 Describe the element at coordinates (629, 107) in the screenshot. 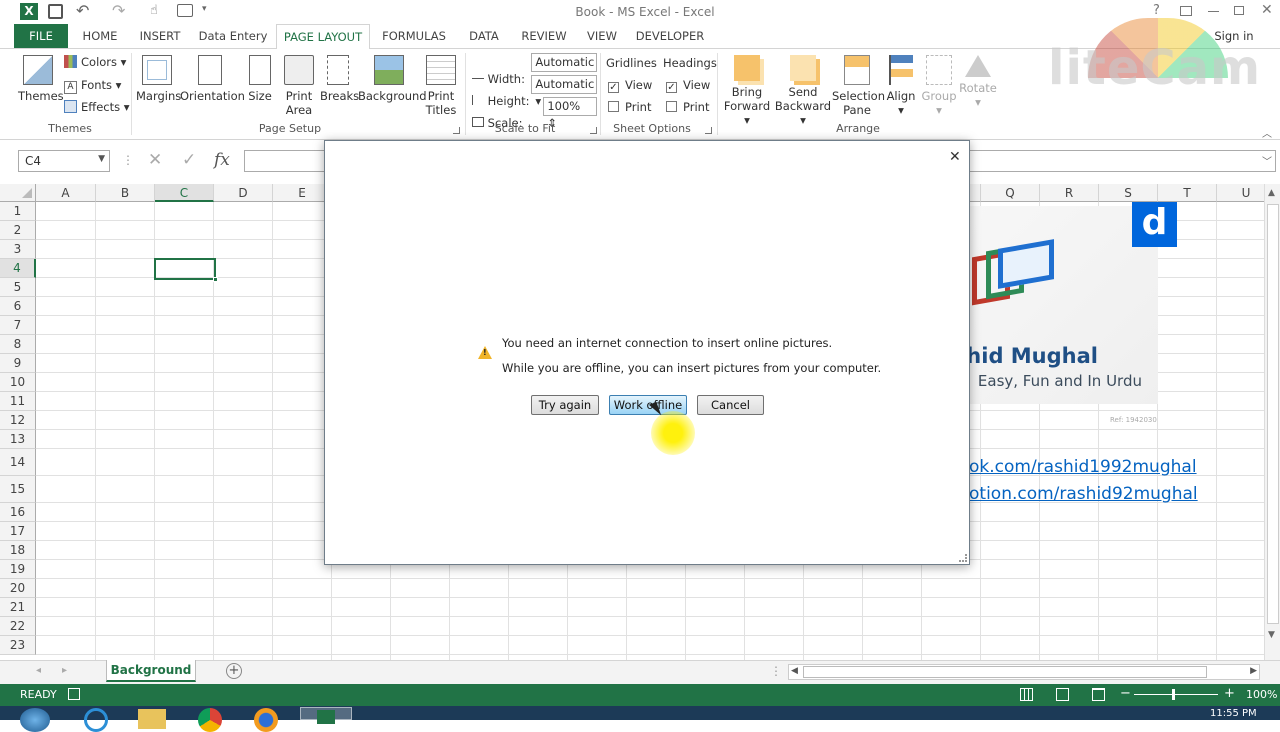

I see `gridlines-print-checkbox: Print` at that location.